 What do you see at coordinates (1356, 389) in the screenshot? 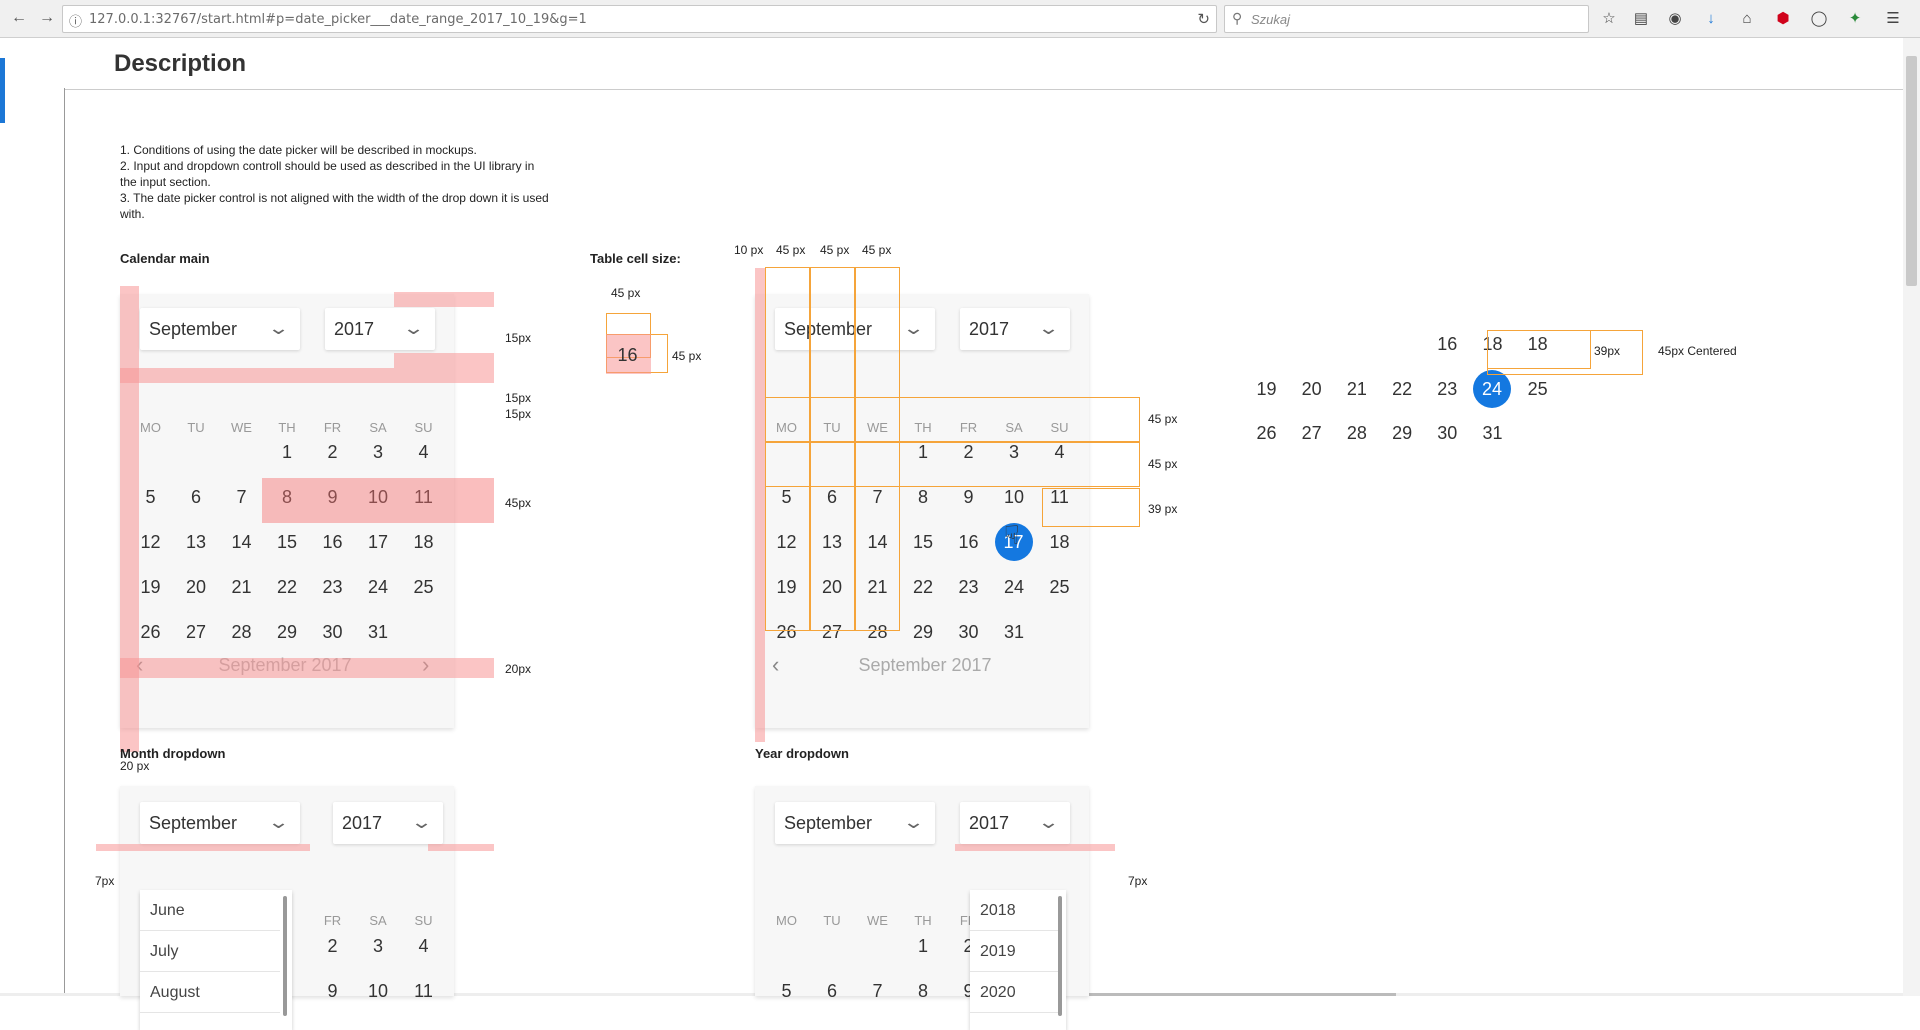
I see `range-day: 21` at bounding box center [1356, 389].